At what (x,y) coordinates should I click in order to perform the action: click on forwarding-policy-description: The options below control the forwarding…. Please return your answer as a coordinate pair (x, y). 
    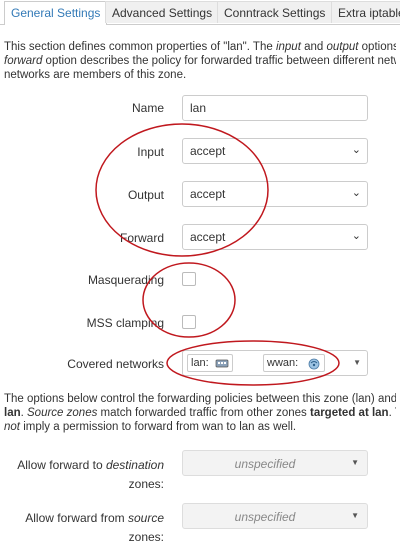
    Looking at the image, I should click on (200, 413).